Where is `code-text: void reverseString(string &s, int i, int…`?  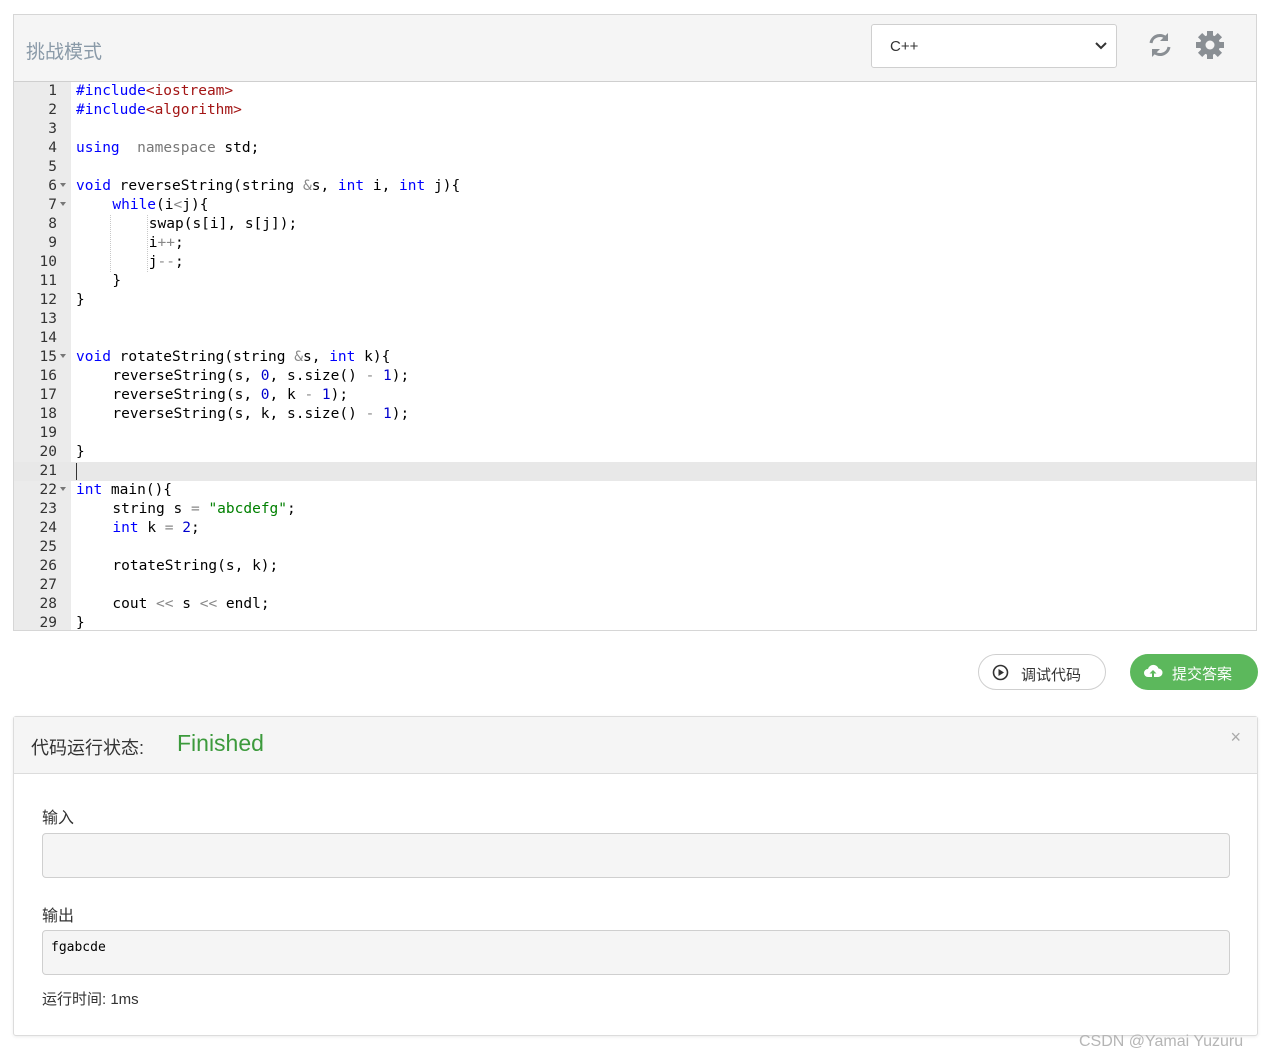 code-text: void reverseString(string &s, int i, int… is located at coordinates (268, 186).